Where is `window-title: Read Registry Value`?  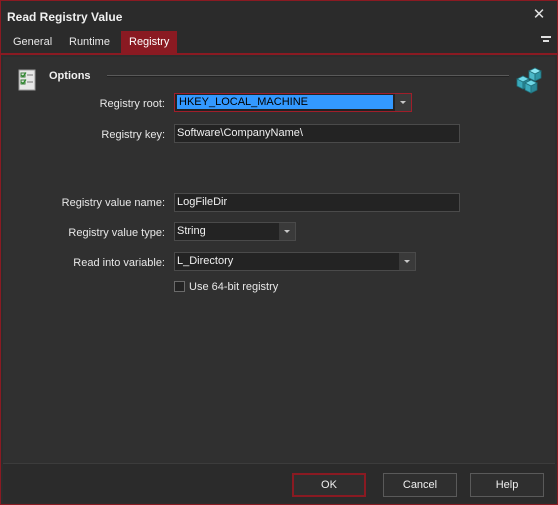 window-title: Read Registry Value is located at coordinates (65, 17).